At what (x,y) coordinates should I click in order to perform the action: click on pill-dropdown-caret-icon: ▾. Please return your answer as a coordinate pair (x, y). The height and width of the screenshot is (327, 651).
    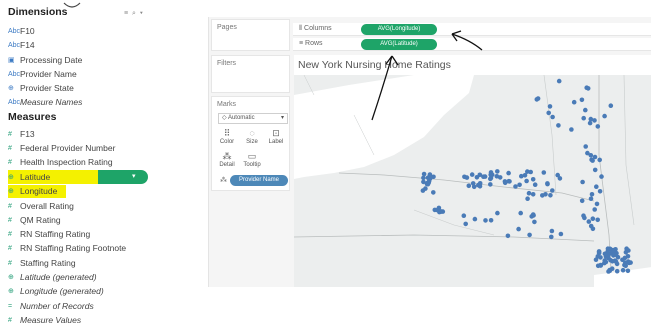
    Looking at the image, I should click on (134, 176).